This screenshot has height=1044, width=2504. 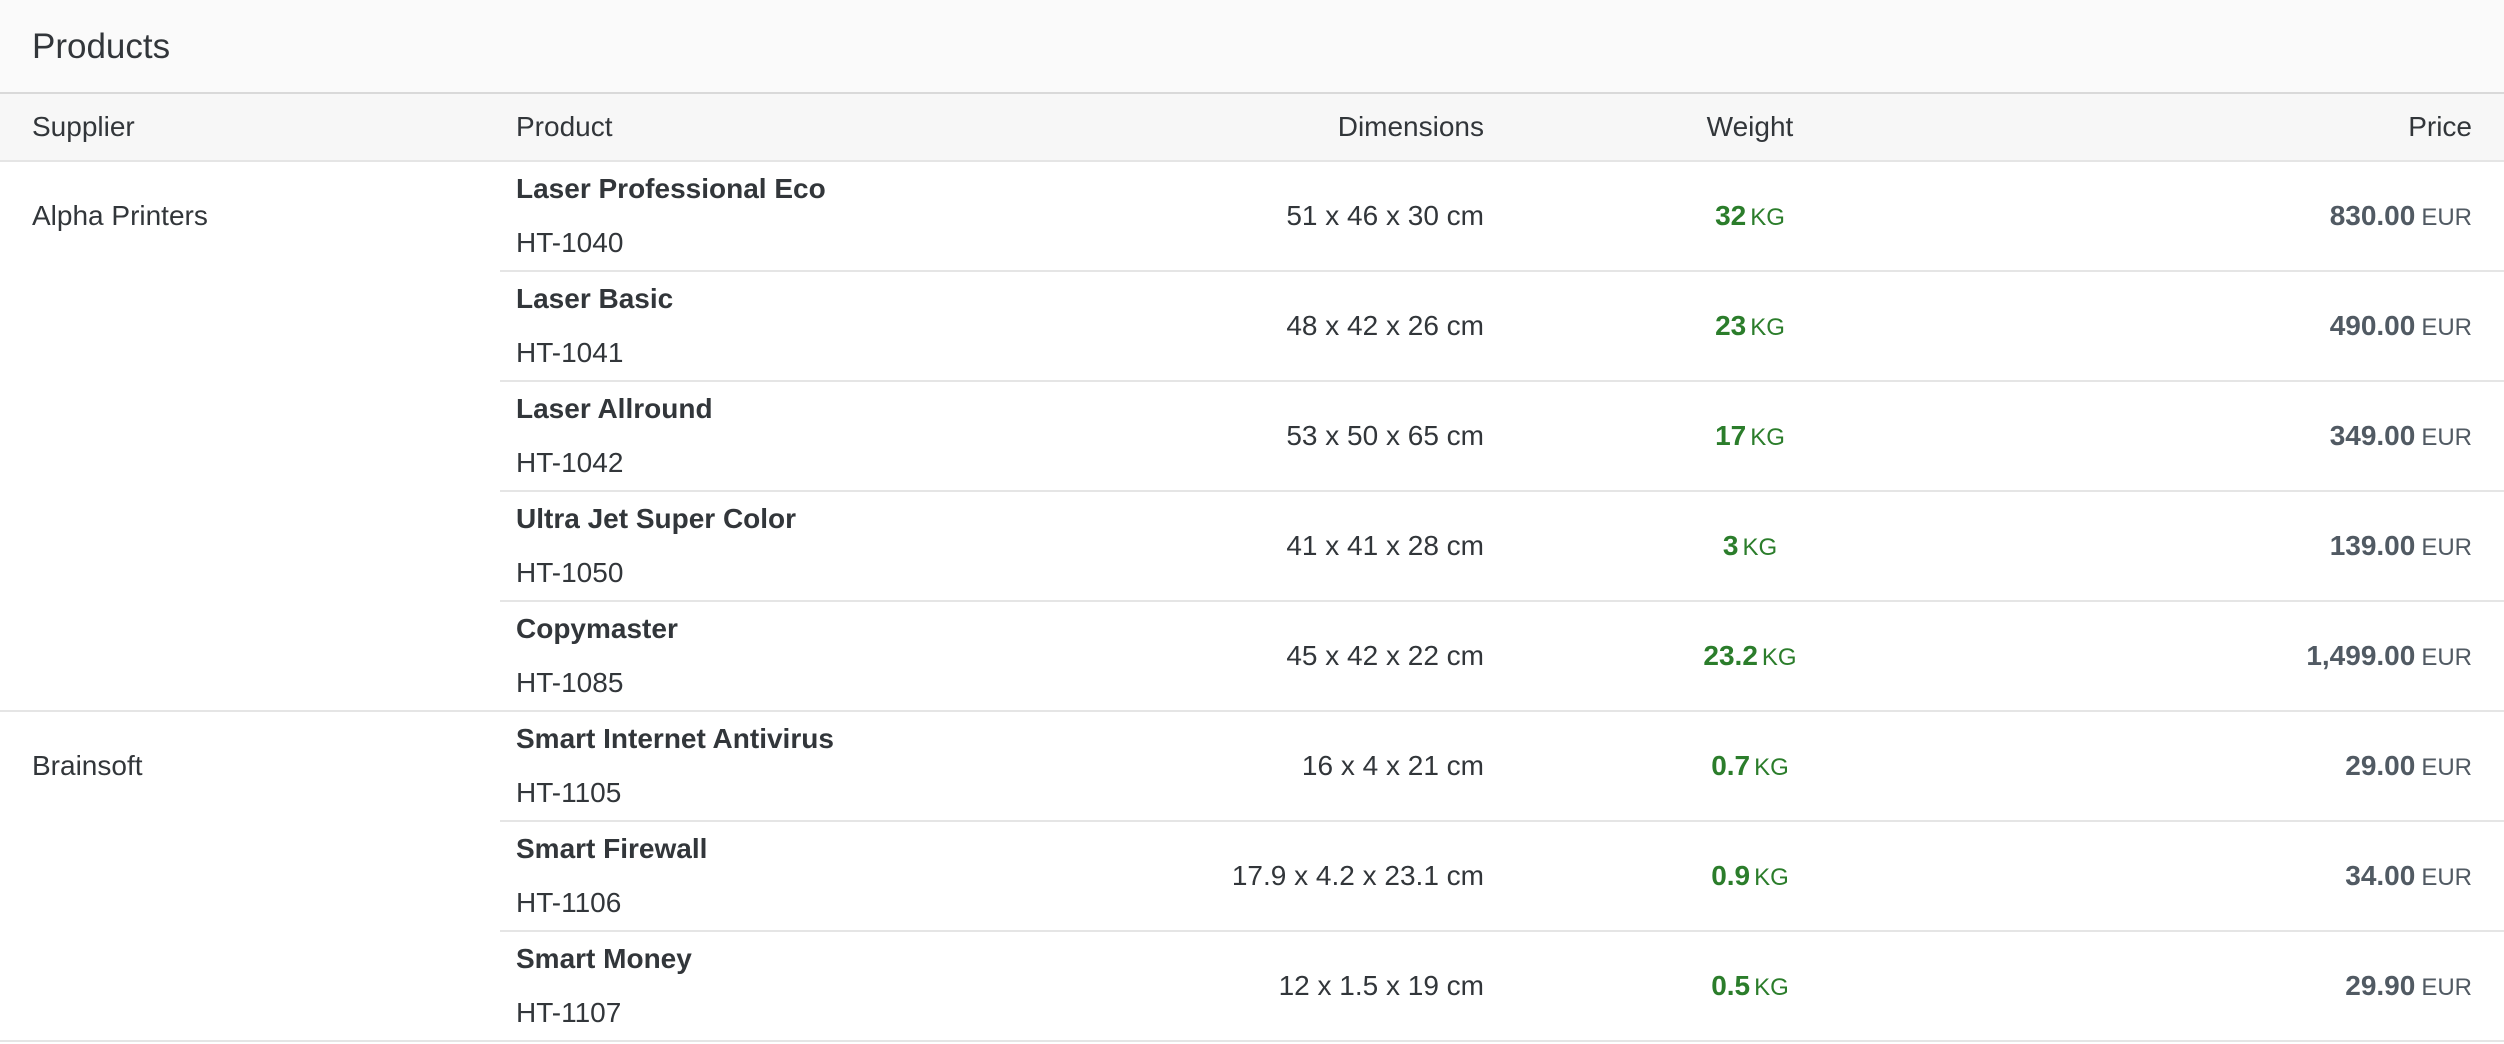 I want to click on product-price: 349.00 EUR, so click(x=2401, y=438).